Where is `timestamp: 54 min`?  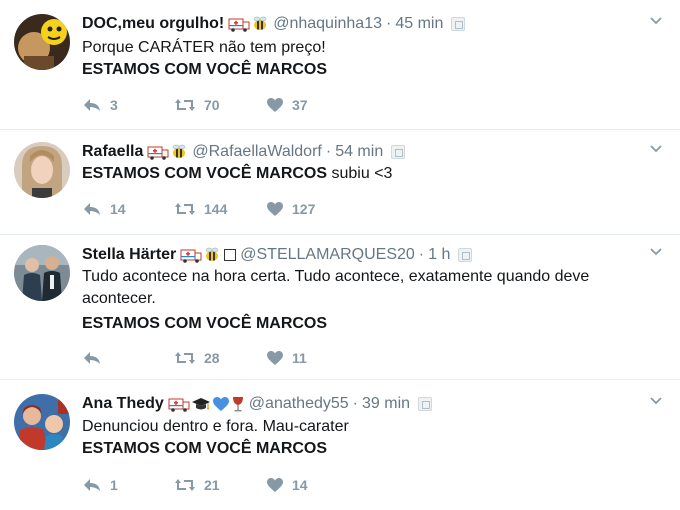
timestamp: 54 min is located at coordinates (359, 152).